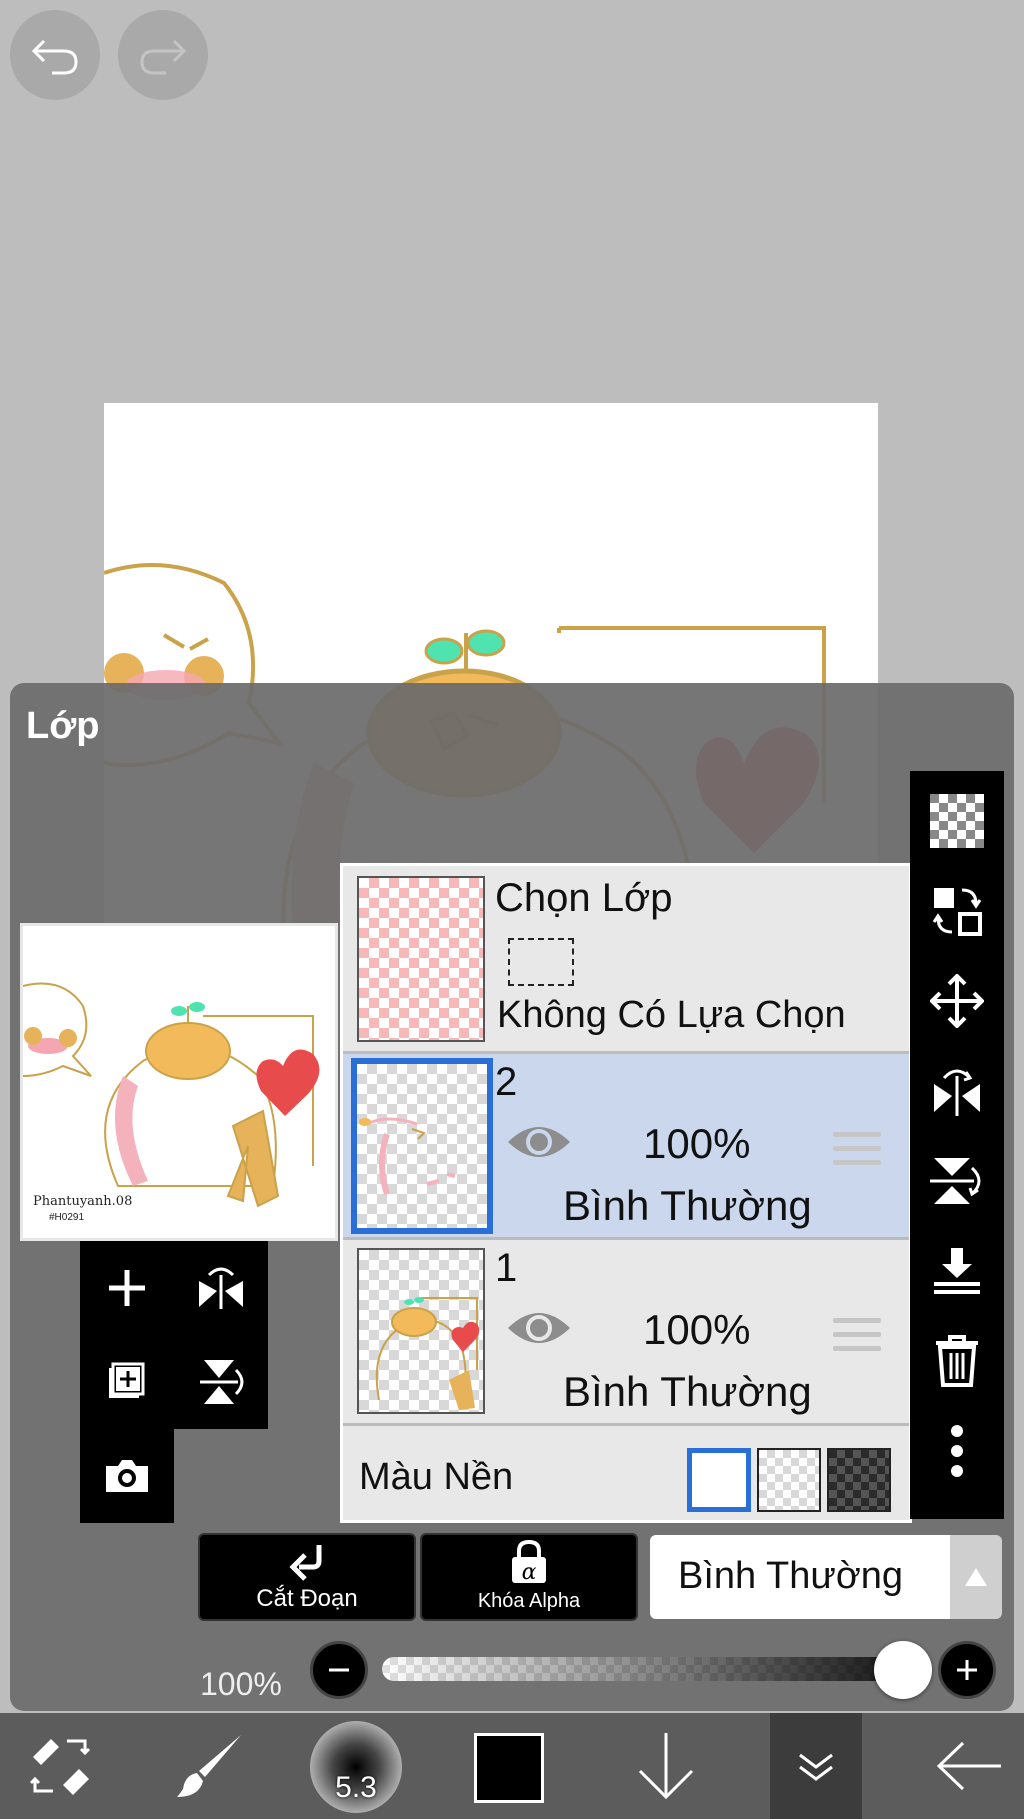 The height and width of the screenshot is (1819, 1024). What do you see at coordinates (436, 1477) in the screenshot?
I see `background-color-label: Màu Nền` at bounding box center [436, 1477].